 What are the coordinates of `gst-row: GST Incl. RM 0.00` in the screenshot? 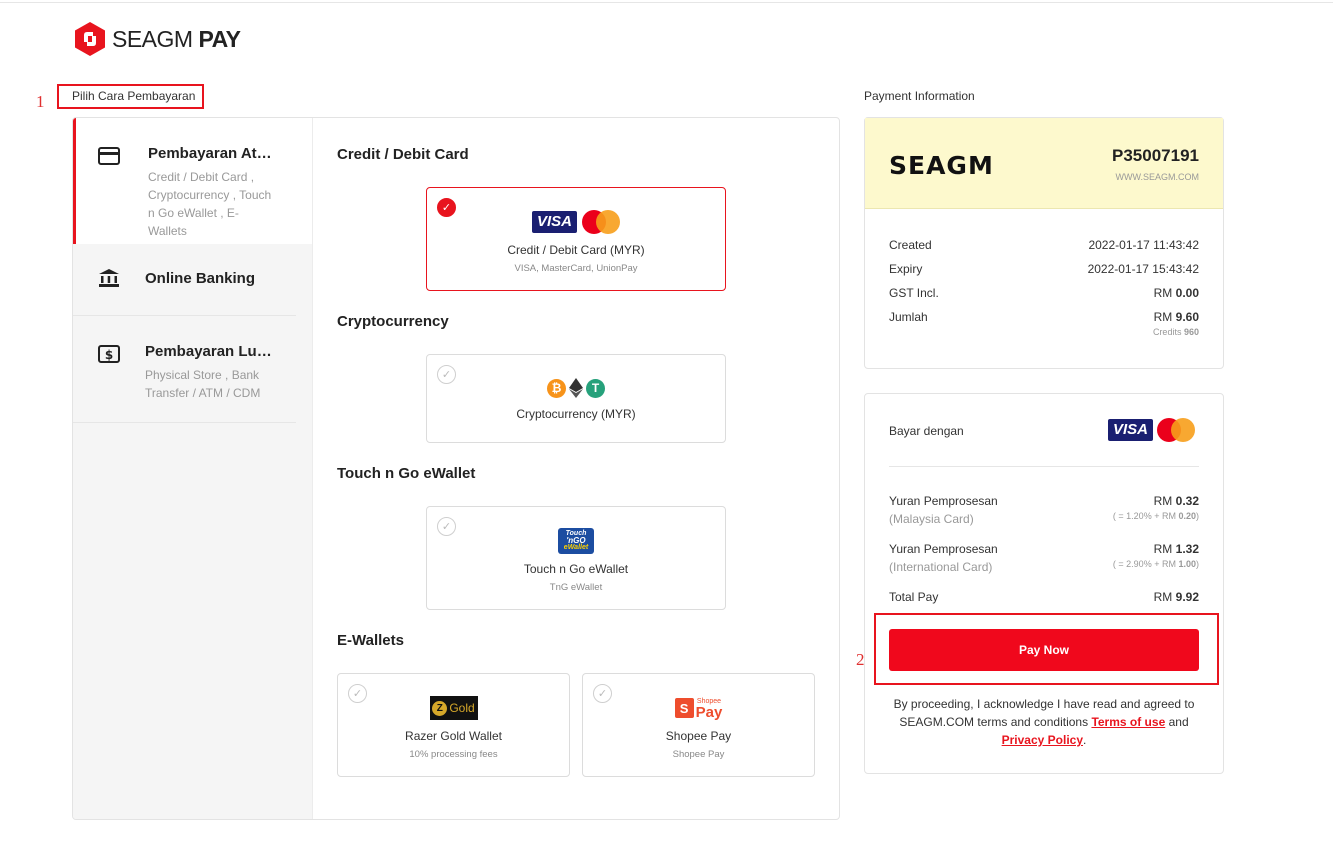 It's located at (1044, 293).